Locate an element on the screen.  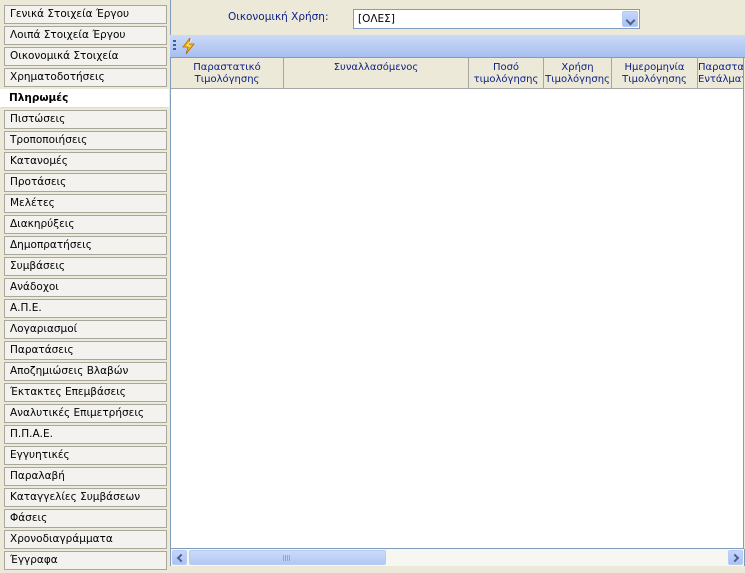
scrollbar-thumb is located at coordinates (287, 557).